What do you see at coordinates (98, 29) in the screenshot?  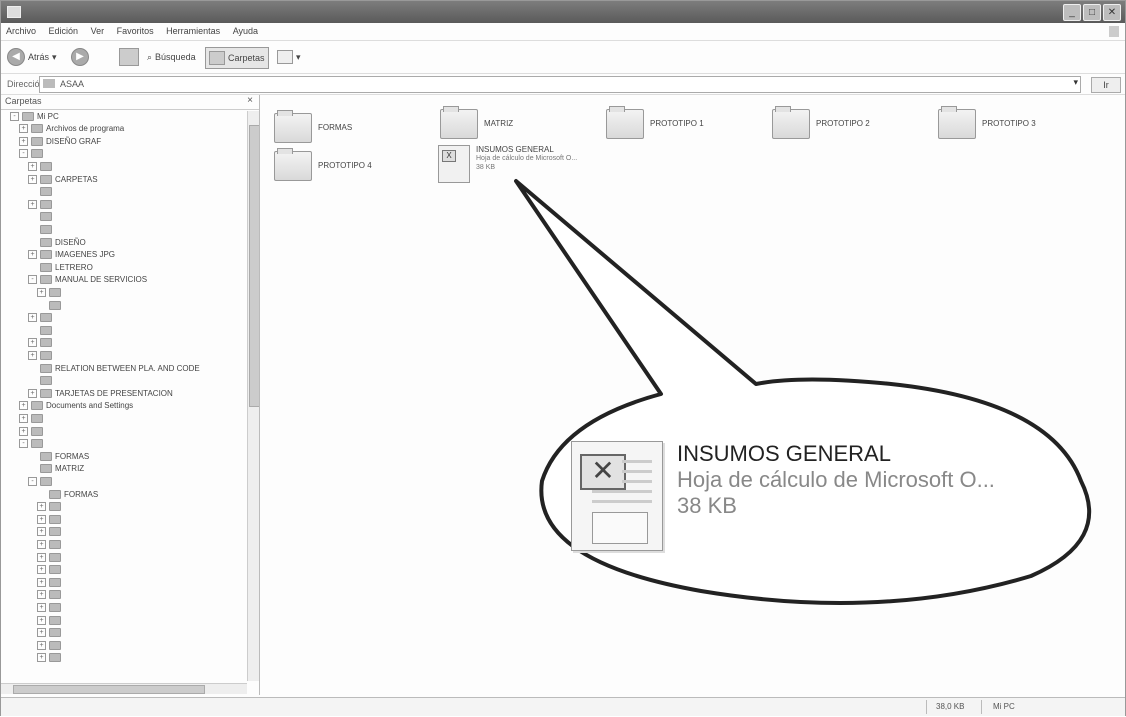 I see `menu-ver: Ver` at bounding box center [98, 29].